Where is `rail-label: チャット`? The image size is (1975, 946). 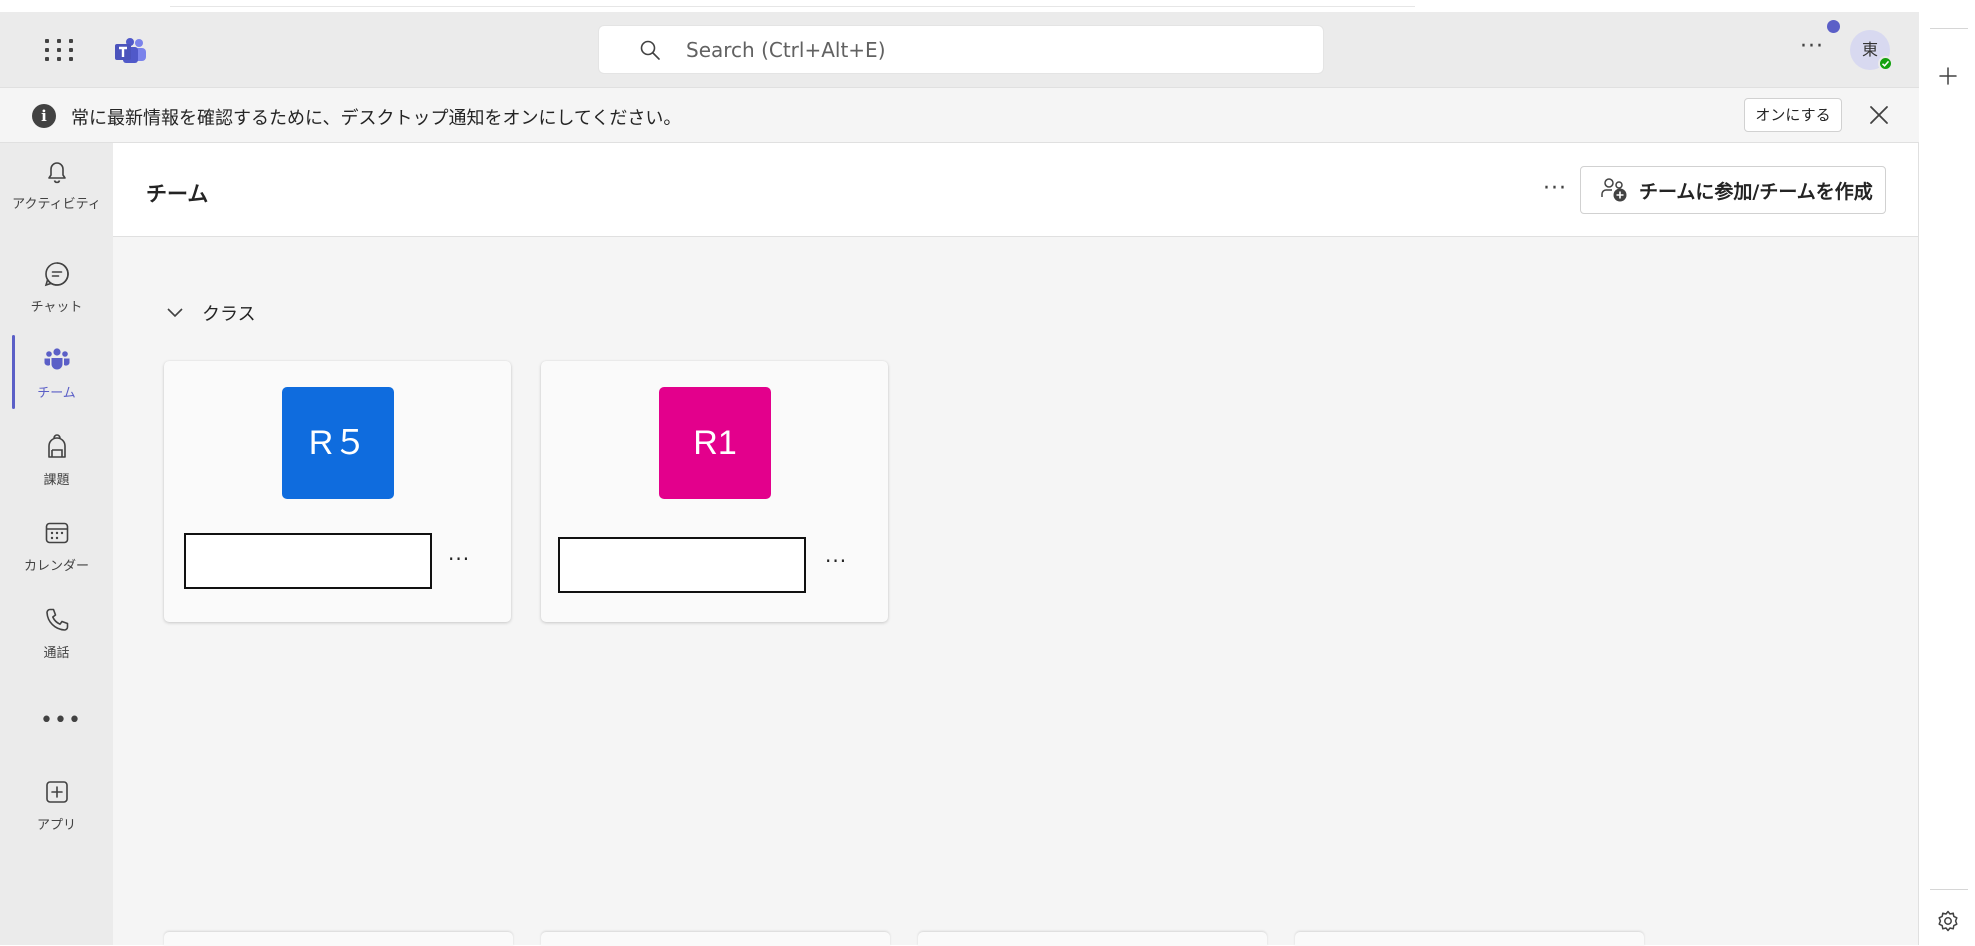
rail-label: チャット is located at coordinates (56, 307).